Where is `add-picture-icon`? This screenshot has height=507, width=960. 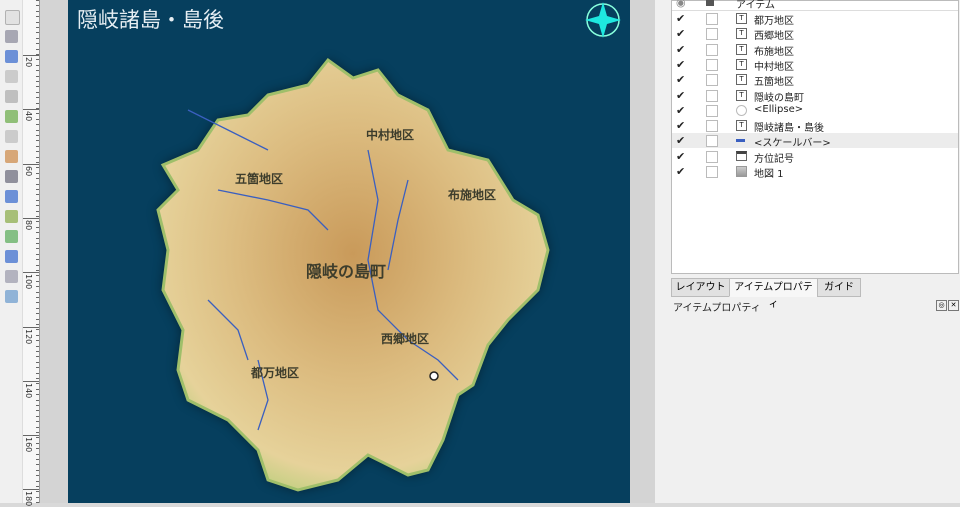
add-picture-icon is located at coordinates (11, 116).